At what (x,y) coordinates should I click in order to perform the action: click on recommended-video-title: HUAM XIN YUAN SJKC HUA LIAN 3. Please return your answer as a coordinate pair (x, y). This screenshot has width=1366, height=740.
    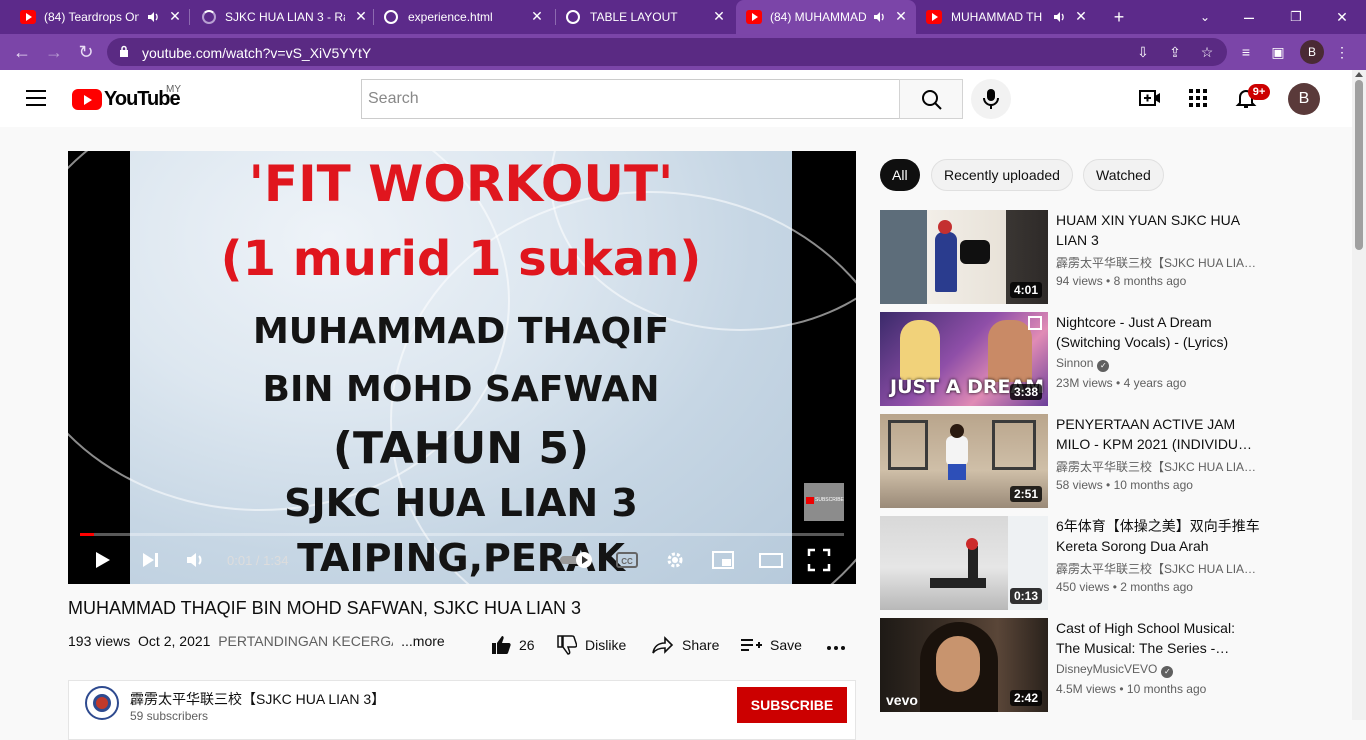
    Looking at the image, I should click on (1158, 230).